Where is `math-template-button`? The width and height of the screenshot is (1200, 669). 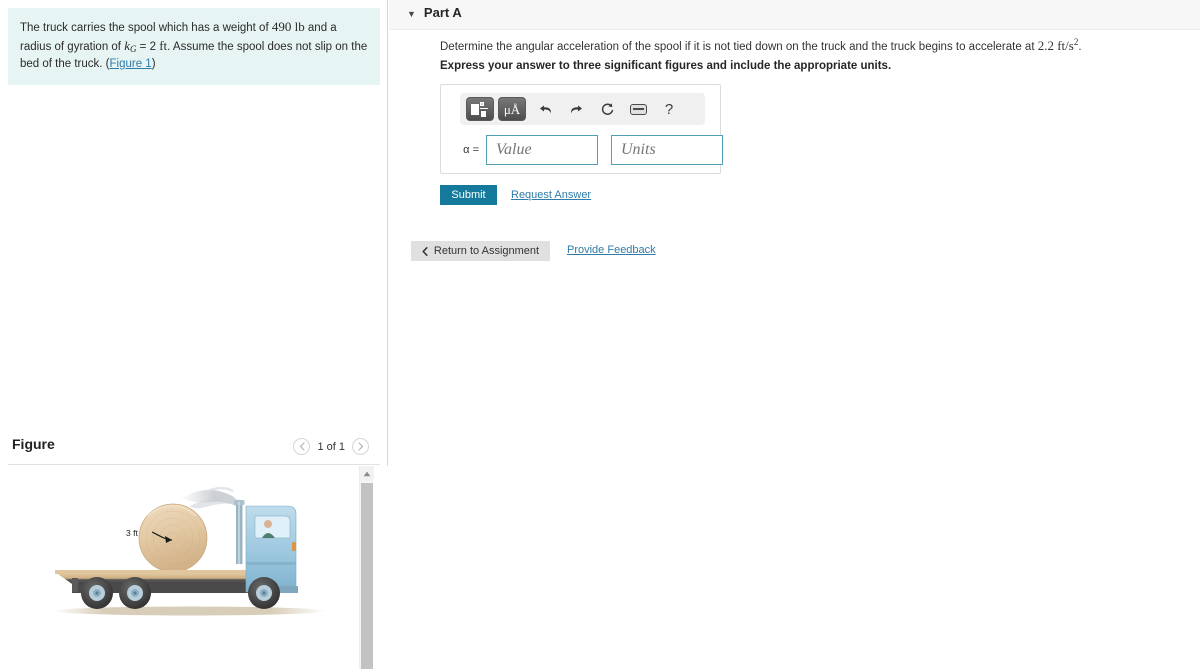 math-template-button is located at coordinates (480, 109).